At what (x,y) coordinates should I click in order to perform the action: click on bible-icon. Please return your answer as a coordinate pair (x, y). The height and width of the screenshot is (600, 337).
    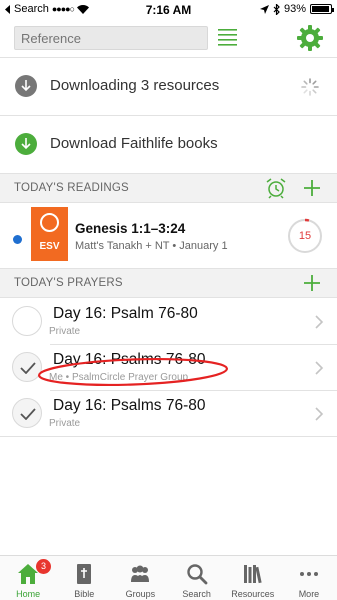
    Looking at the image, I should click on (84, 574).